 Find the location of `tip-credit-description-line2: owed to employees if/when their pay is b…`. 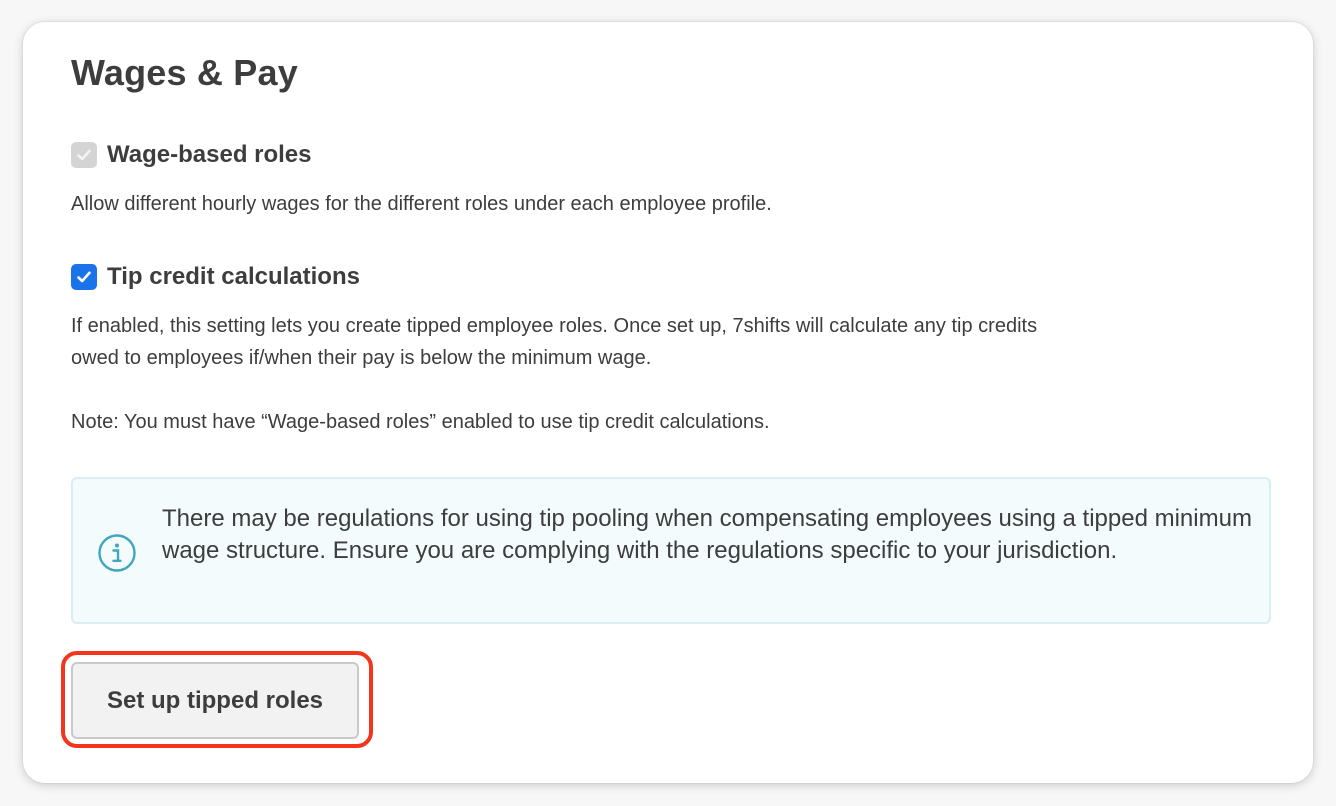

tip-credit-description-line2: owed to employees if/when their pay is b… is located at coordinates (361, 358).